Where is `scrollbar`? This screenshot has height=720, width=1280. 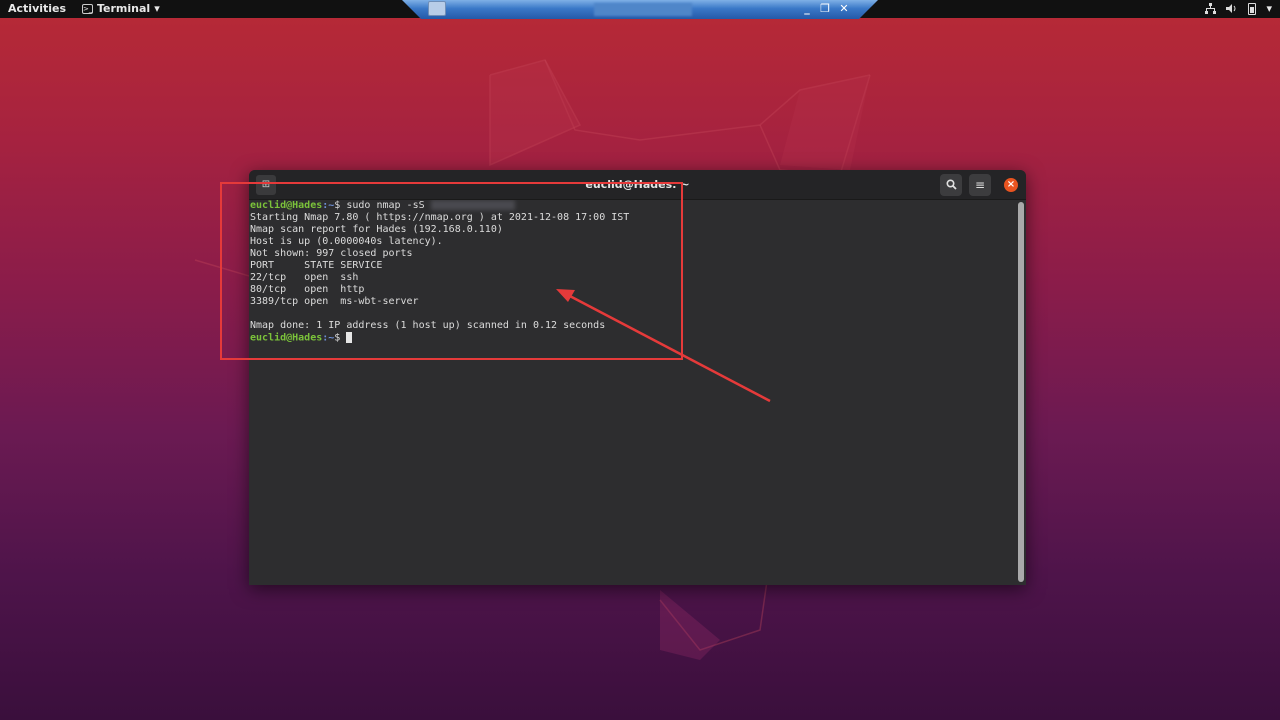 scrollbar is located at coordinates (1021, 392).